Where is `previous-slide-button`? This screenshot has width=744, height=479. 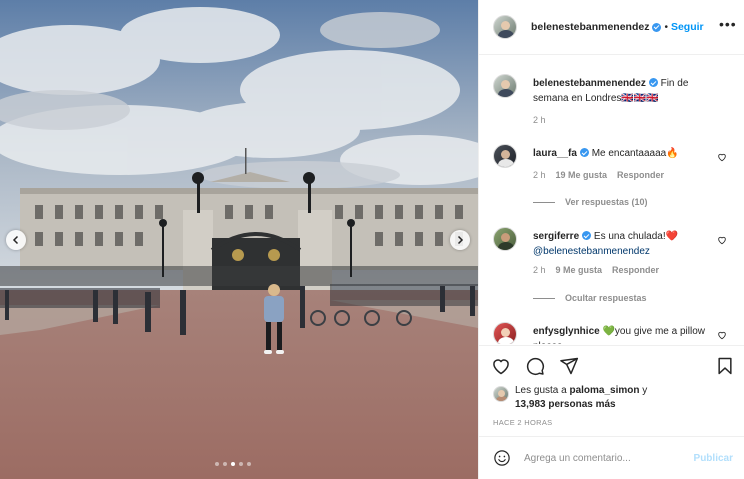 previous-slide-button is located at coordinates (16, 240).